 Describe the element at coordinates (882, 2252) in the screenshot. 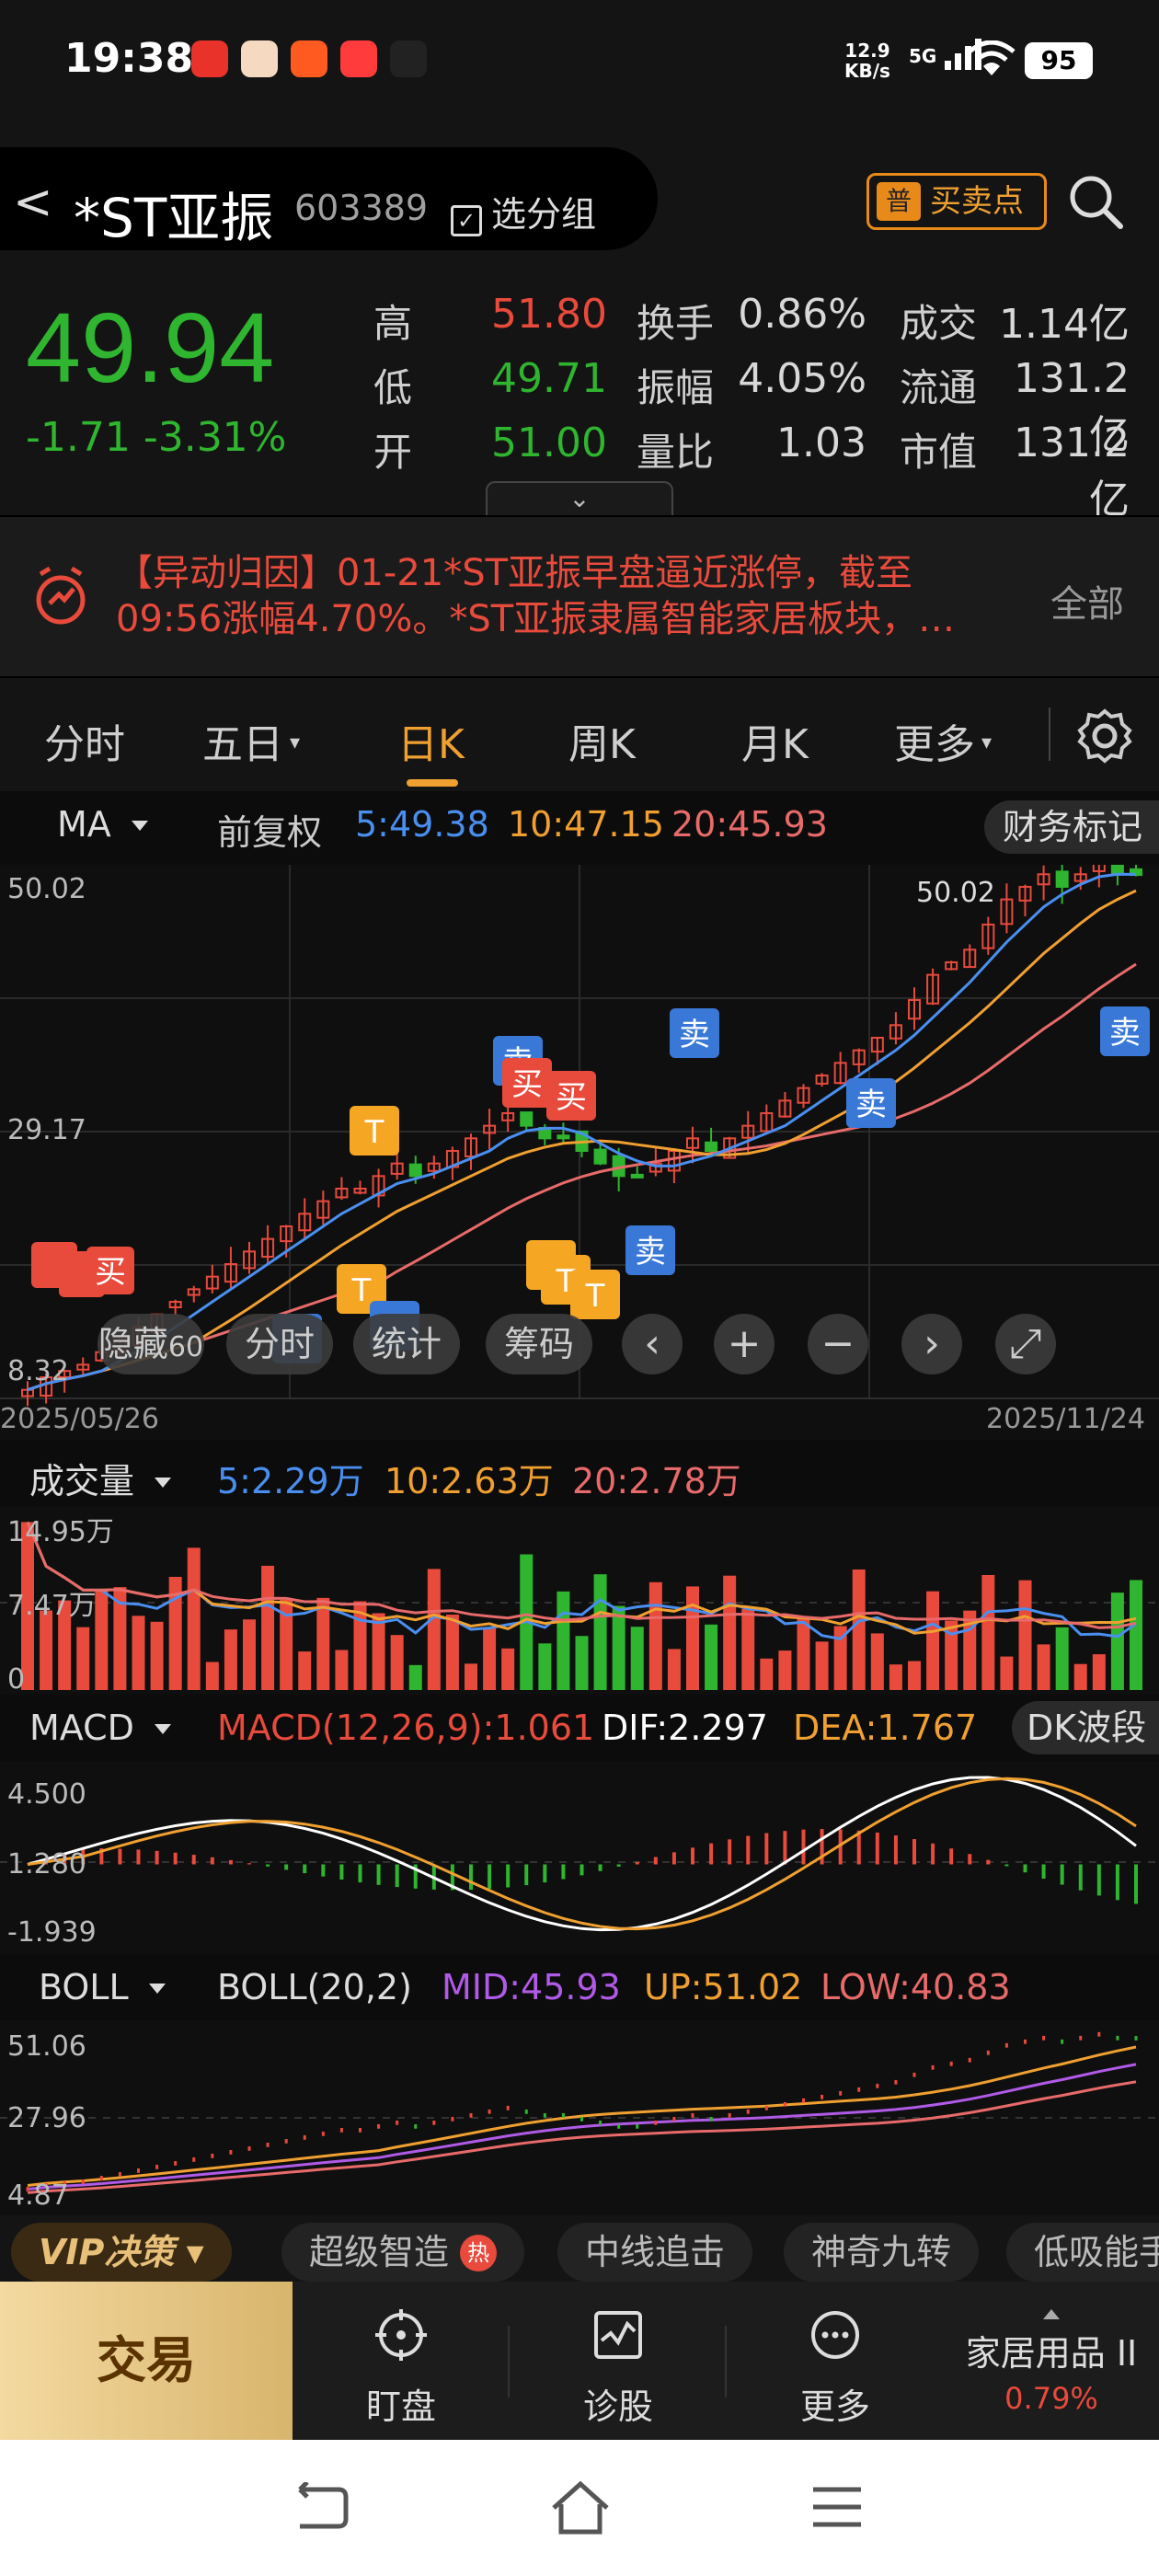

I see `strategy-tab: 神奇九转` at that location.